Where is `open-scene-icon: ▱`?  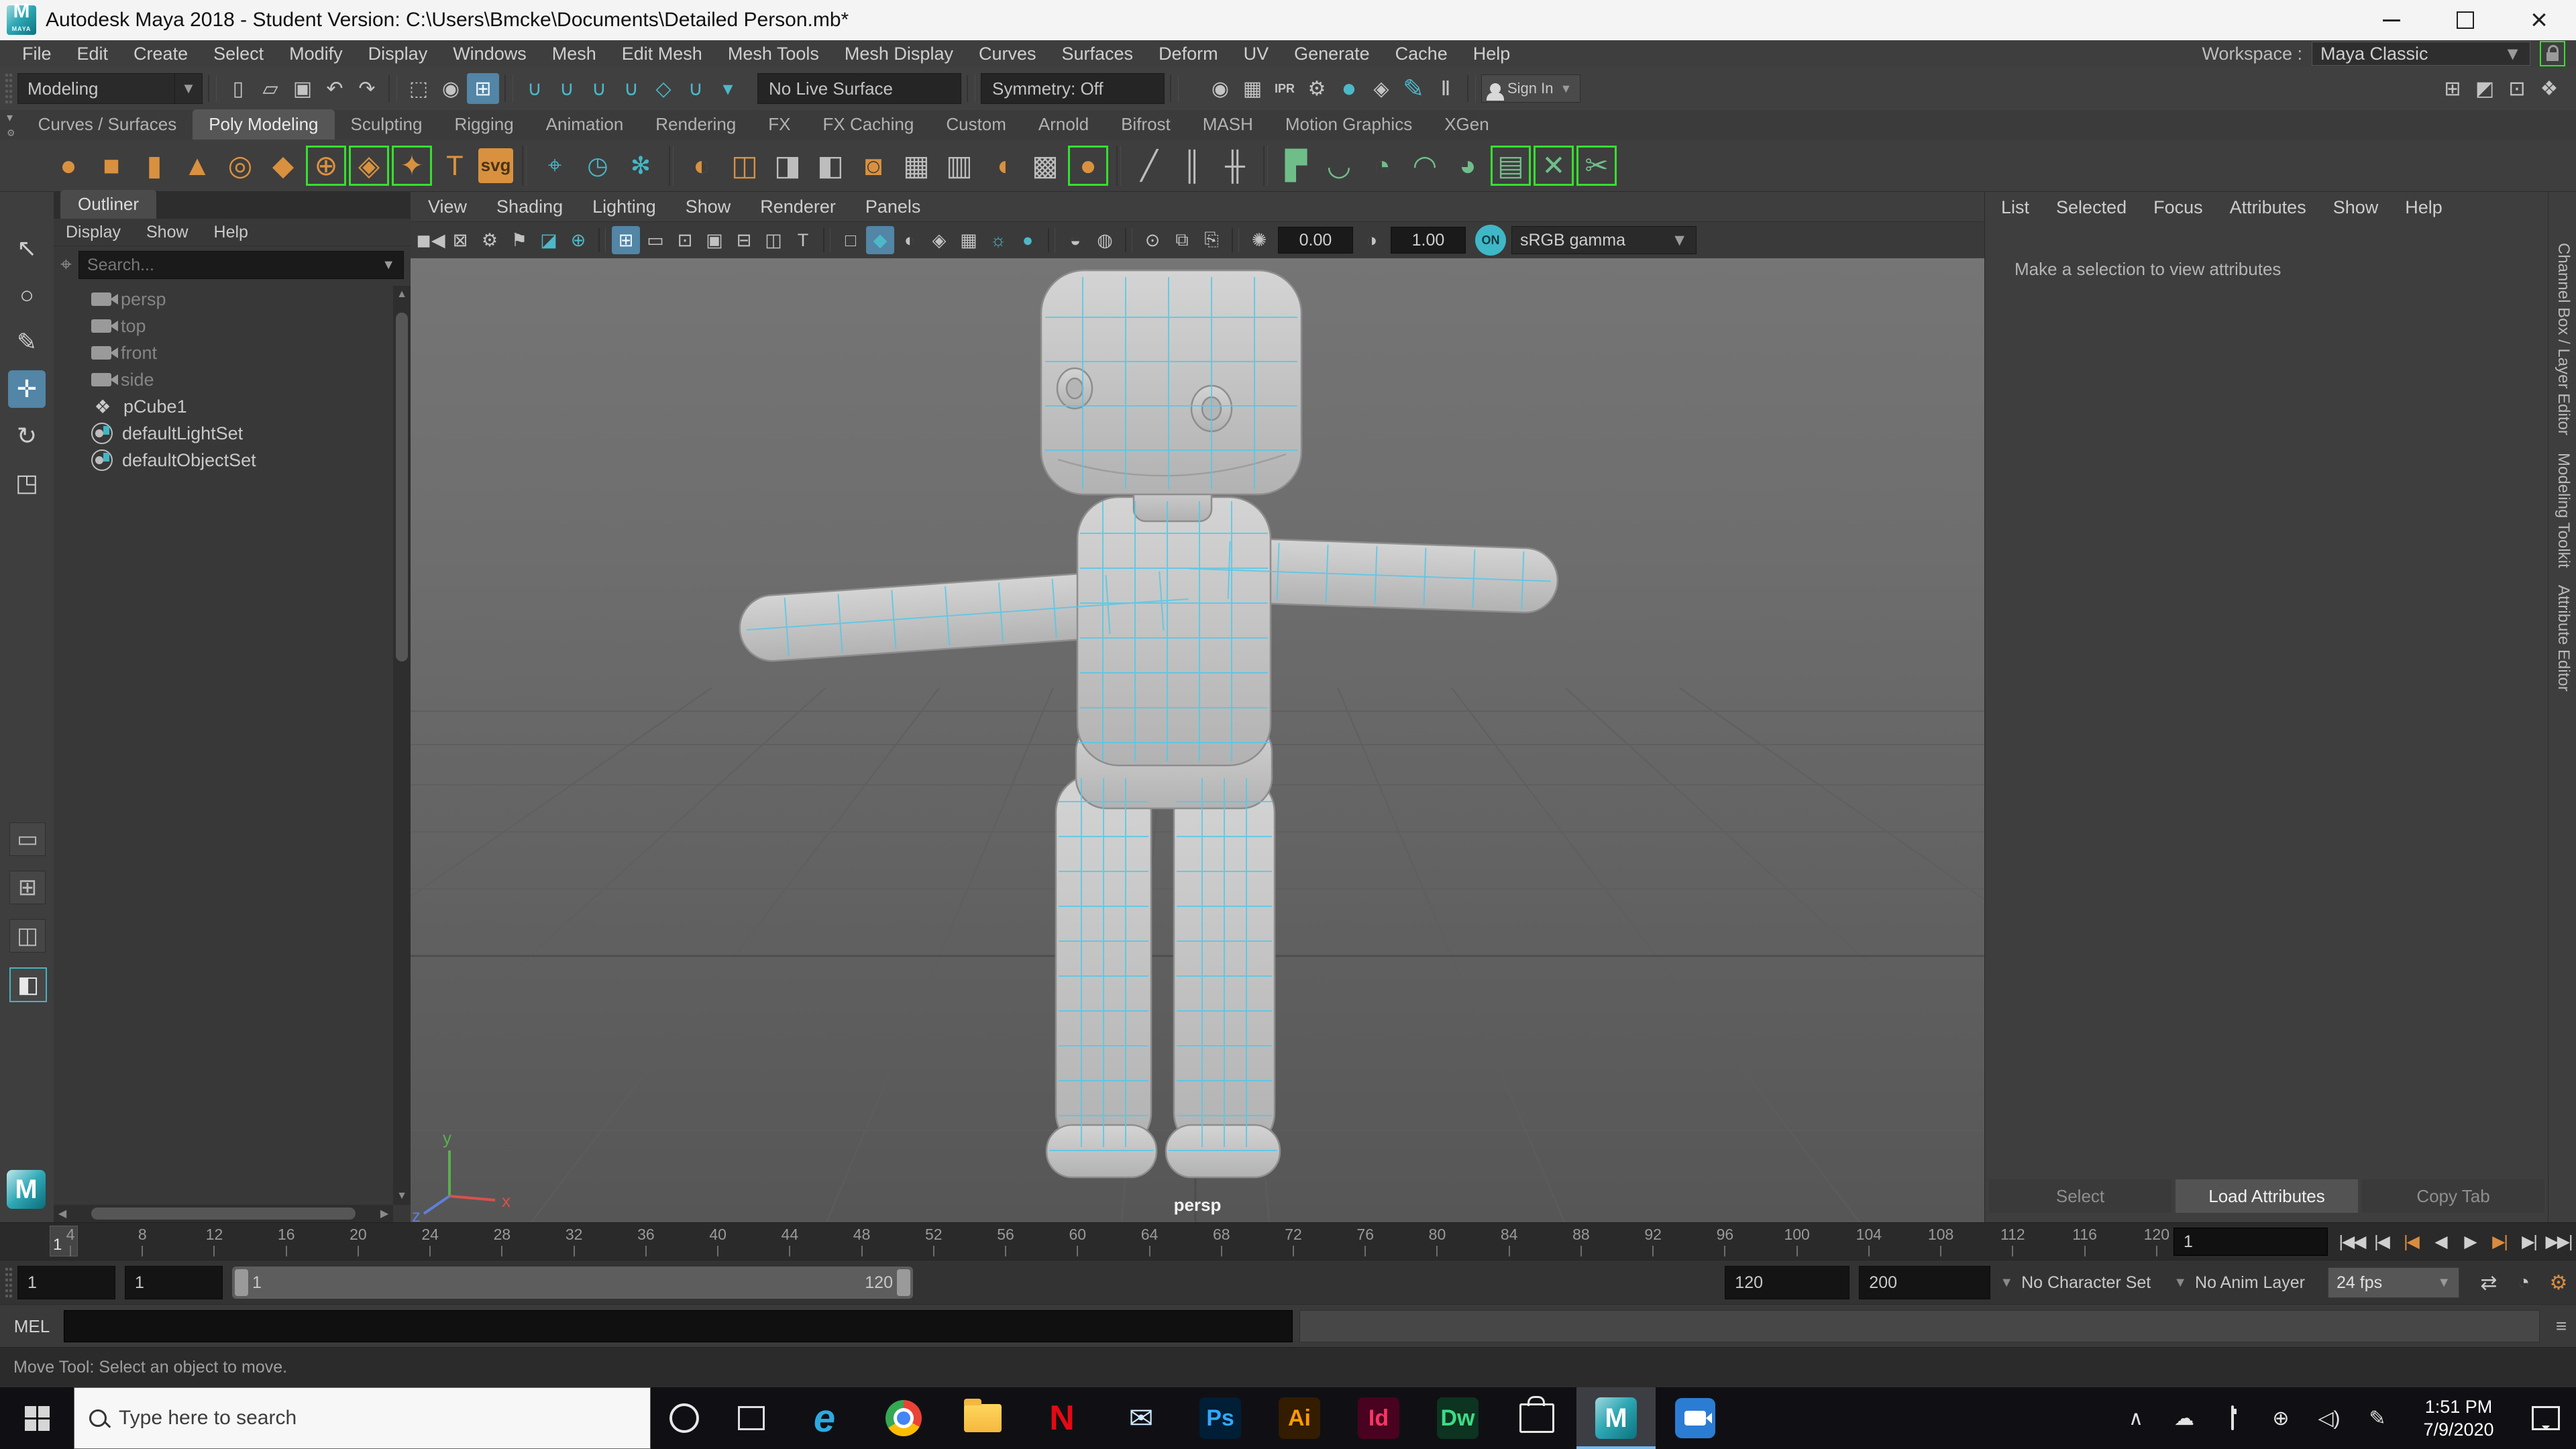
open-scene-icon: ▱ is located at coordinates (270, 88).